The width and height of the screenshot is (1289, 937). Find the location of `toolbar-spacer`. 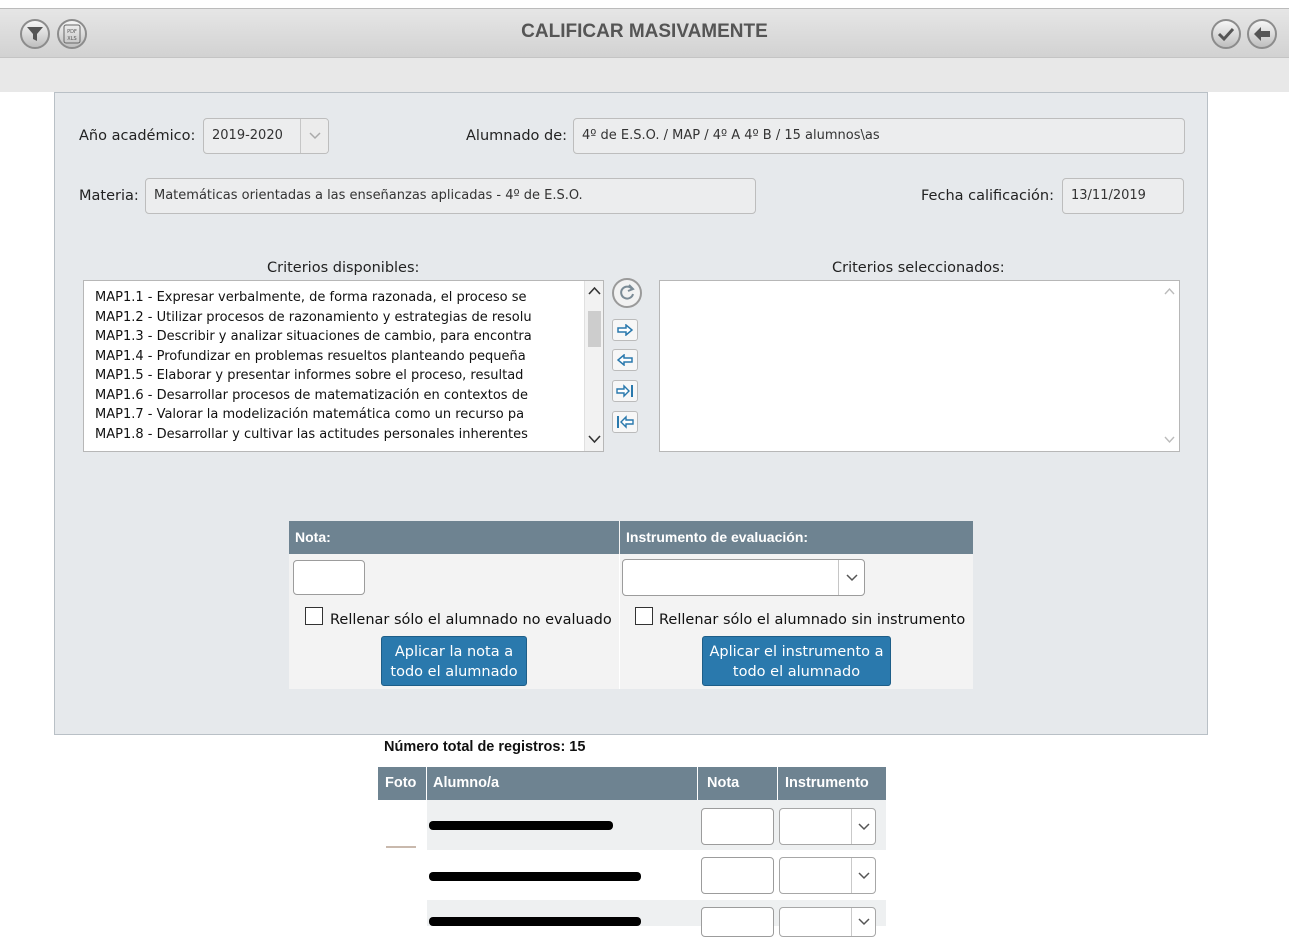

toolbar-spacer is located at coordinates (644, 75).